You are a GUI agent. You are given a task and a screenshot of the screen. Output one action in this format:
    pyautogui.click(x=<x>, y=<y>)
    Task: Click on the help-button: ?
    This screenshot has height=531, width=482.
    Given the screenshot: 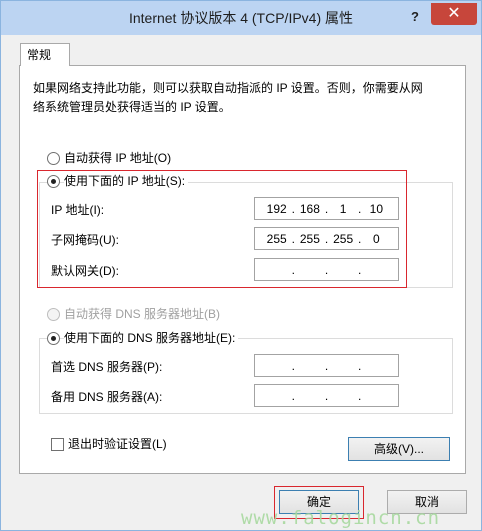 What is the action you would take?
    pyautogui.click(x=415, y=17)
    